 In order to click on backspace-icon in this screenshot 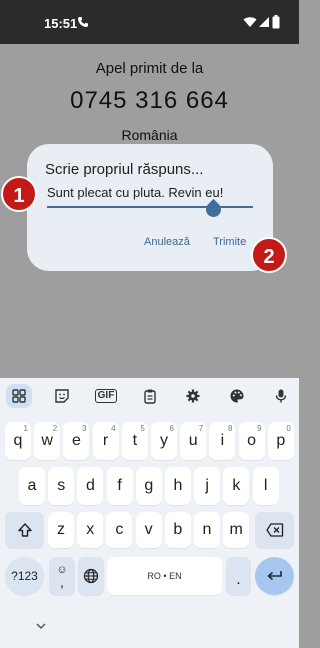, I will do `click(274, 530)`.